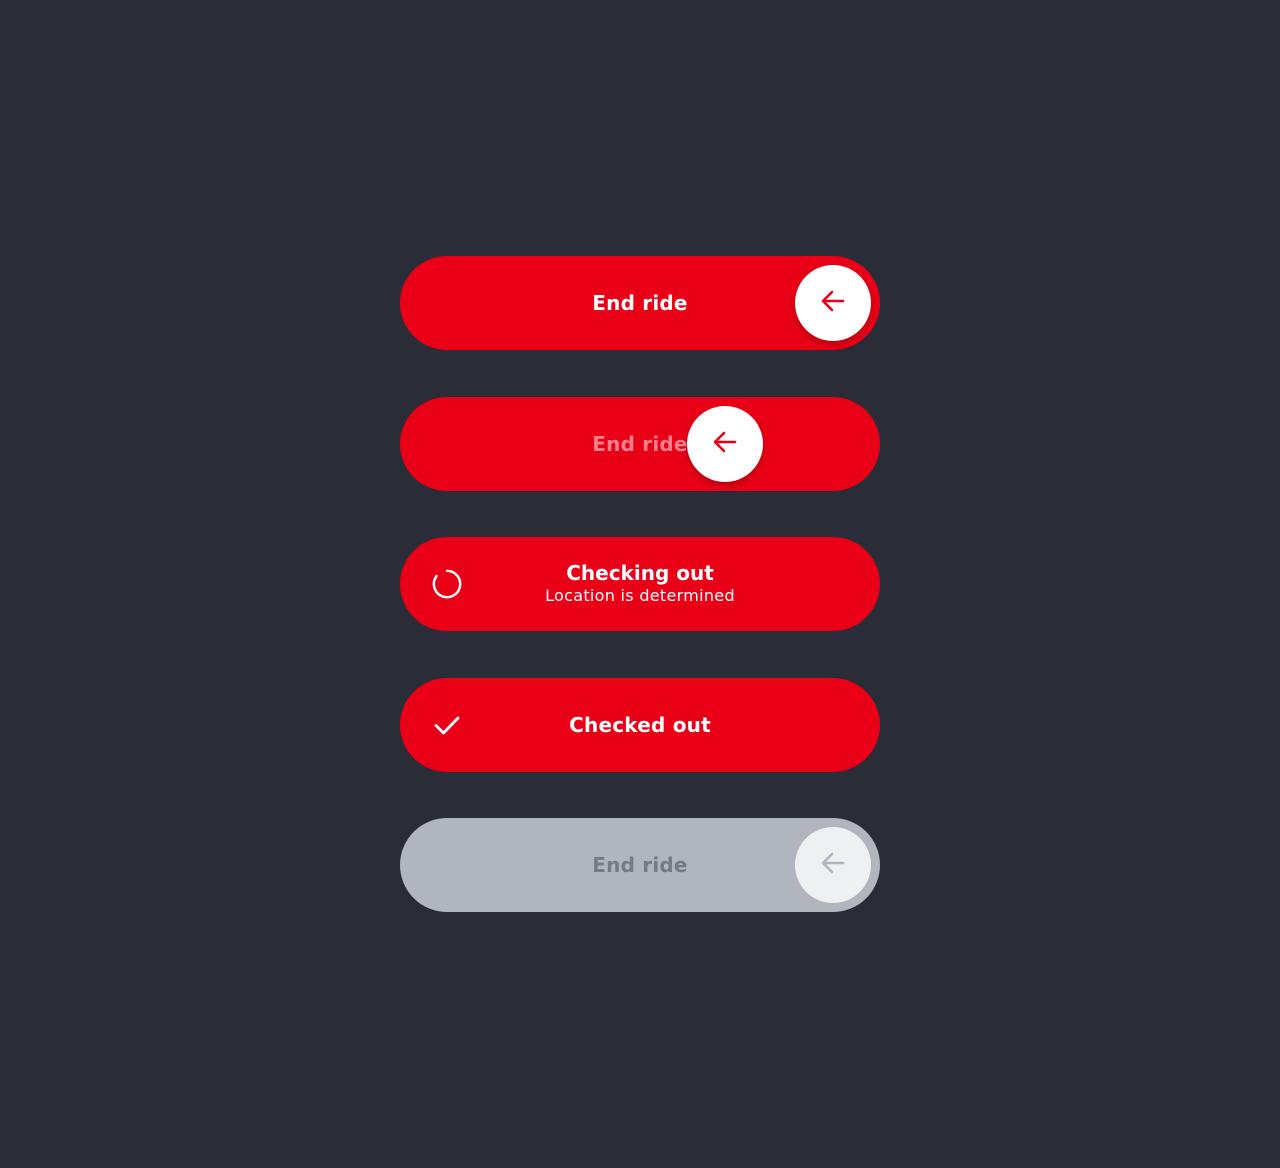 Image resolution: width=1280 pixels, height=1168 pixels. I want to click on end-ride-slider-dragging: End ride, so click(640, 444).